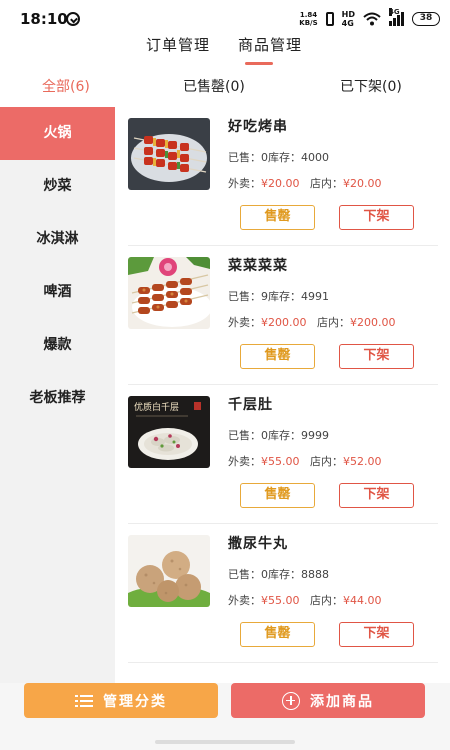 Image resolution: width=450 pixels, height=750 pixels. I want to click on dinein-price: ¥44.00, so click(362, 600).